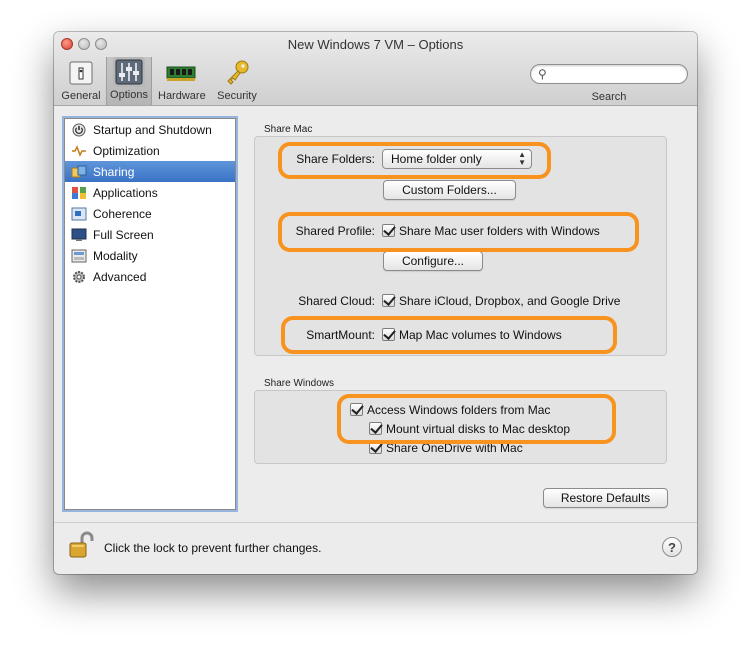  I want to click on shared-cloud-check-label: Share iCloud, Dropbox, and Google Drive, so click(510, 301).